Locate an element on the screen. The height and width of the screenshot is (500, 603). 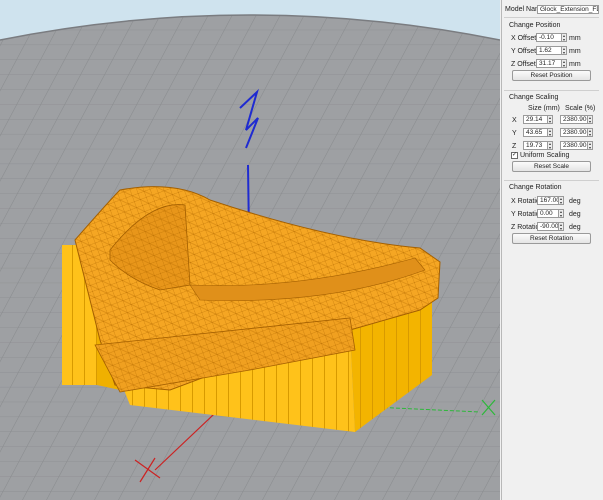
x-offset-spinner: ▴ ▾ is located at coordinates (564, 37).